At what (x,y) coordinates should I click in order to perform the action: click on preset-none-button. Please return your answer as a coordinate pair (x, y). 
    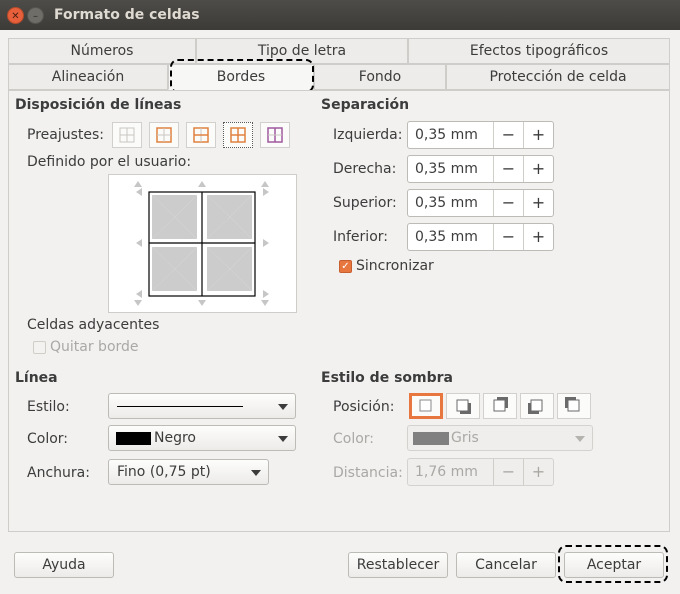
    Looking at the image, I should click on (127, 135).